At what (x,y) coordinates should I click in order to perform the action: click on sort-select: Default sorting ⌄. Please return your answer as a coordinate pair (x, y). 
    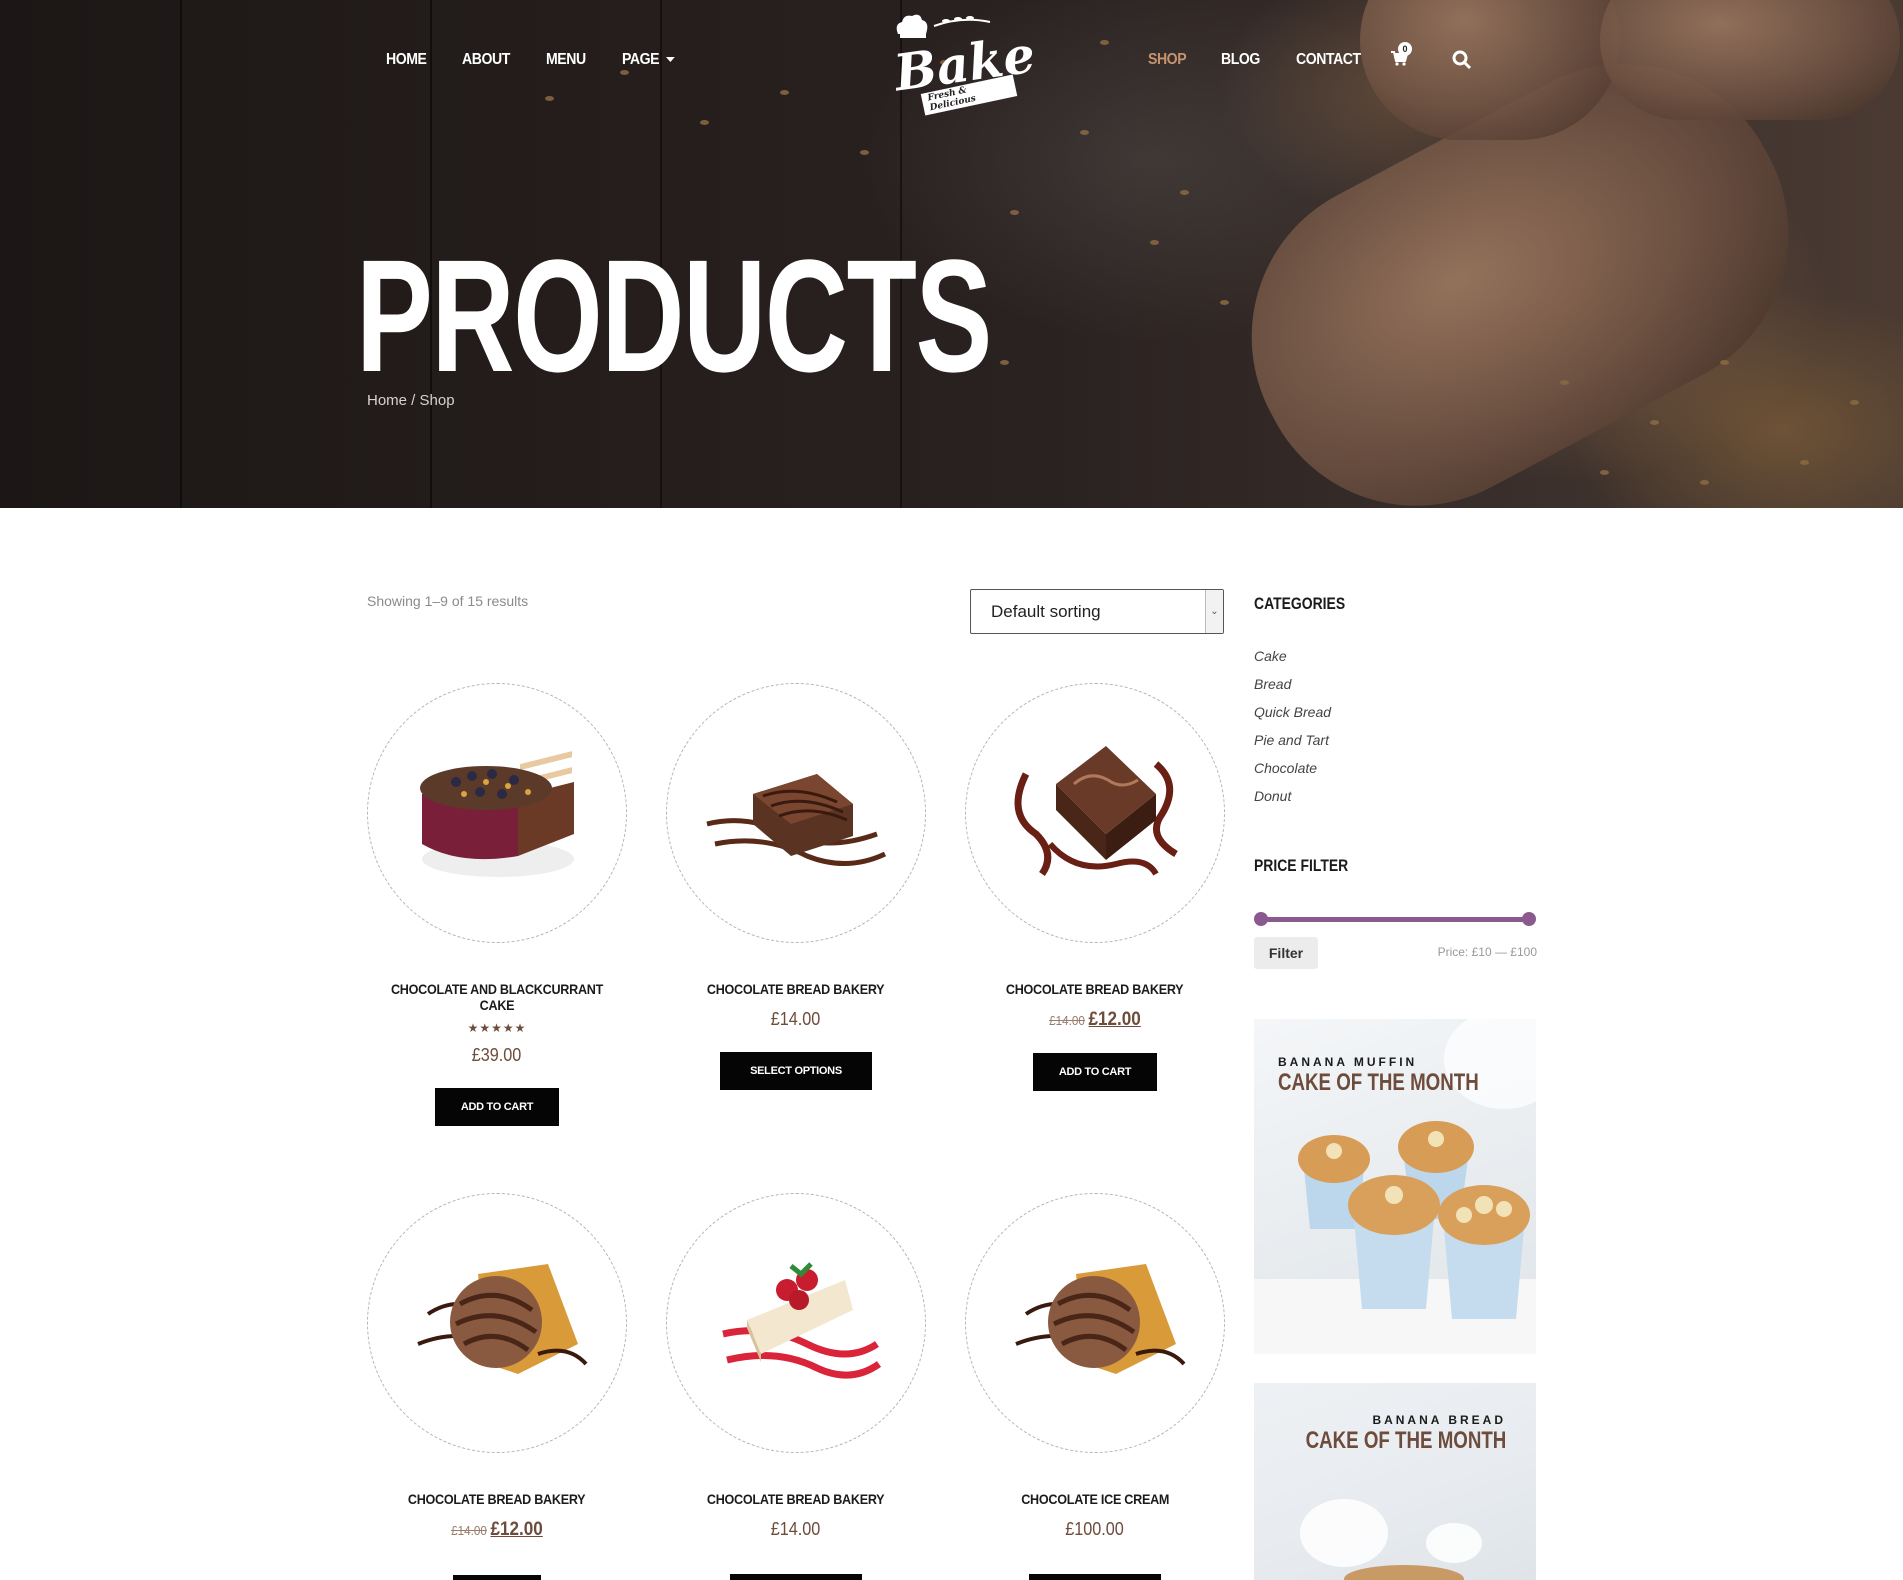
    Looking at the image, I should click on (1097, 611).